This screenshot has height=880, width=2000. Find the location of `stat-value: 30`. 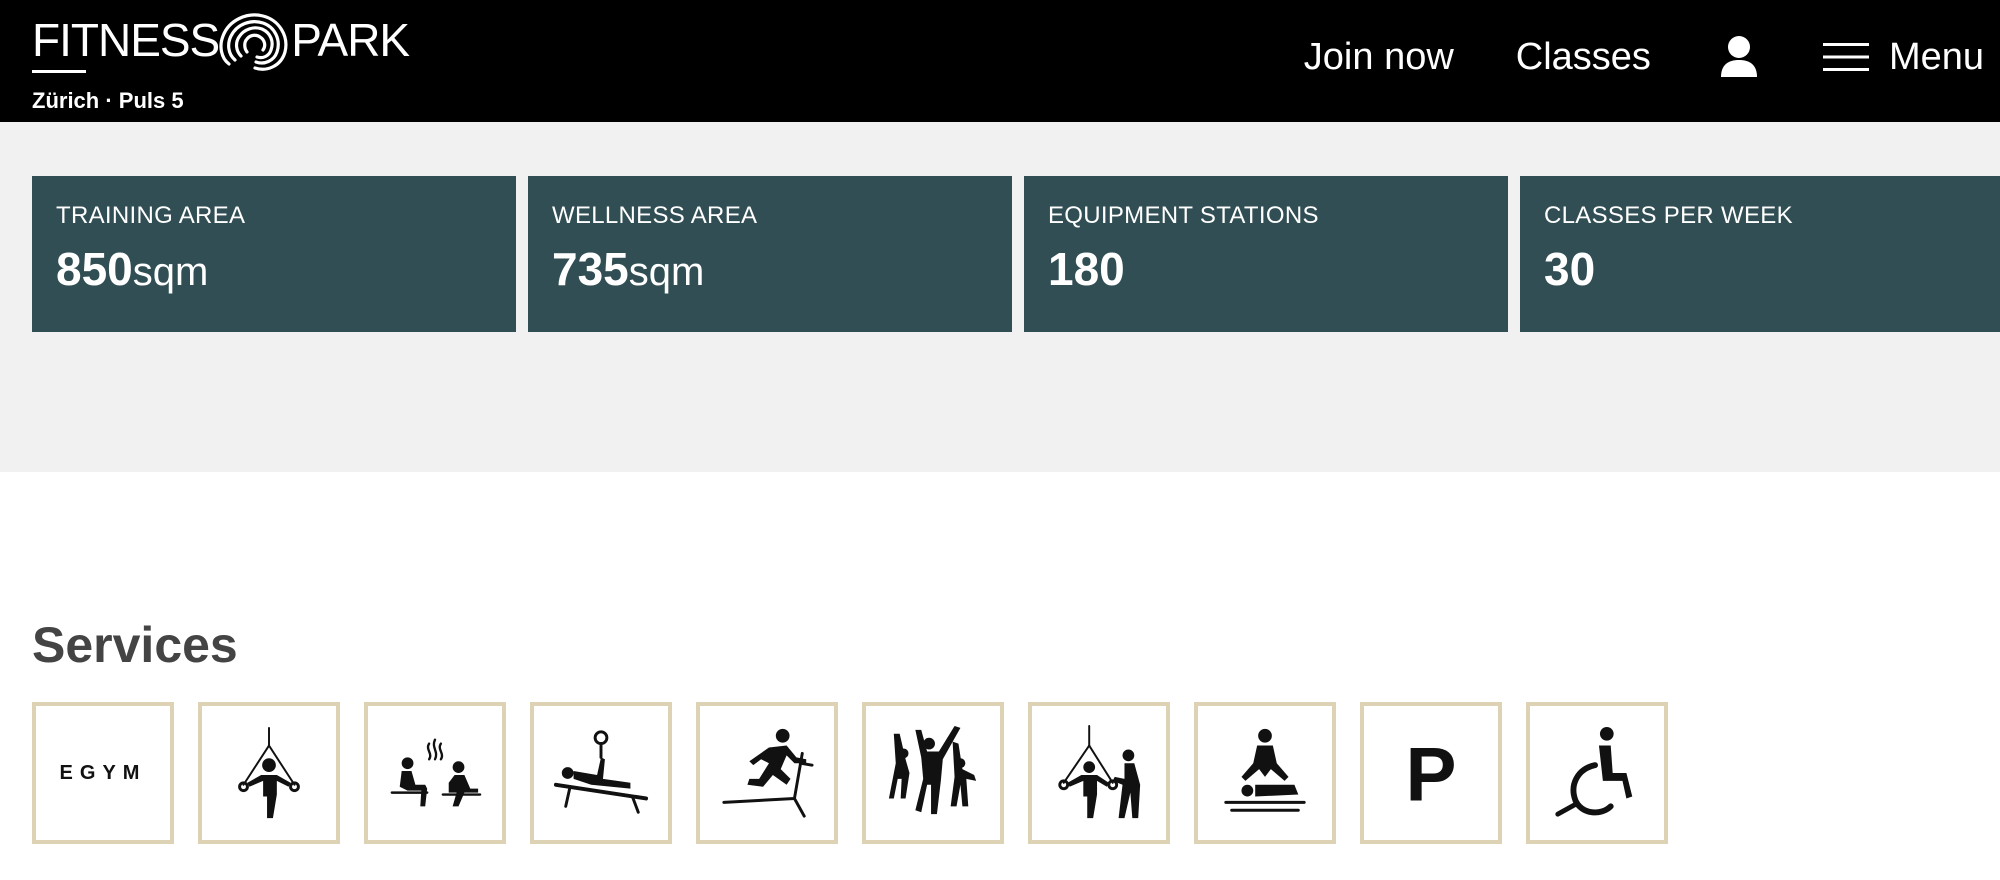

stat-value: 30 is located at coordinates (1762, 269).